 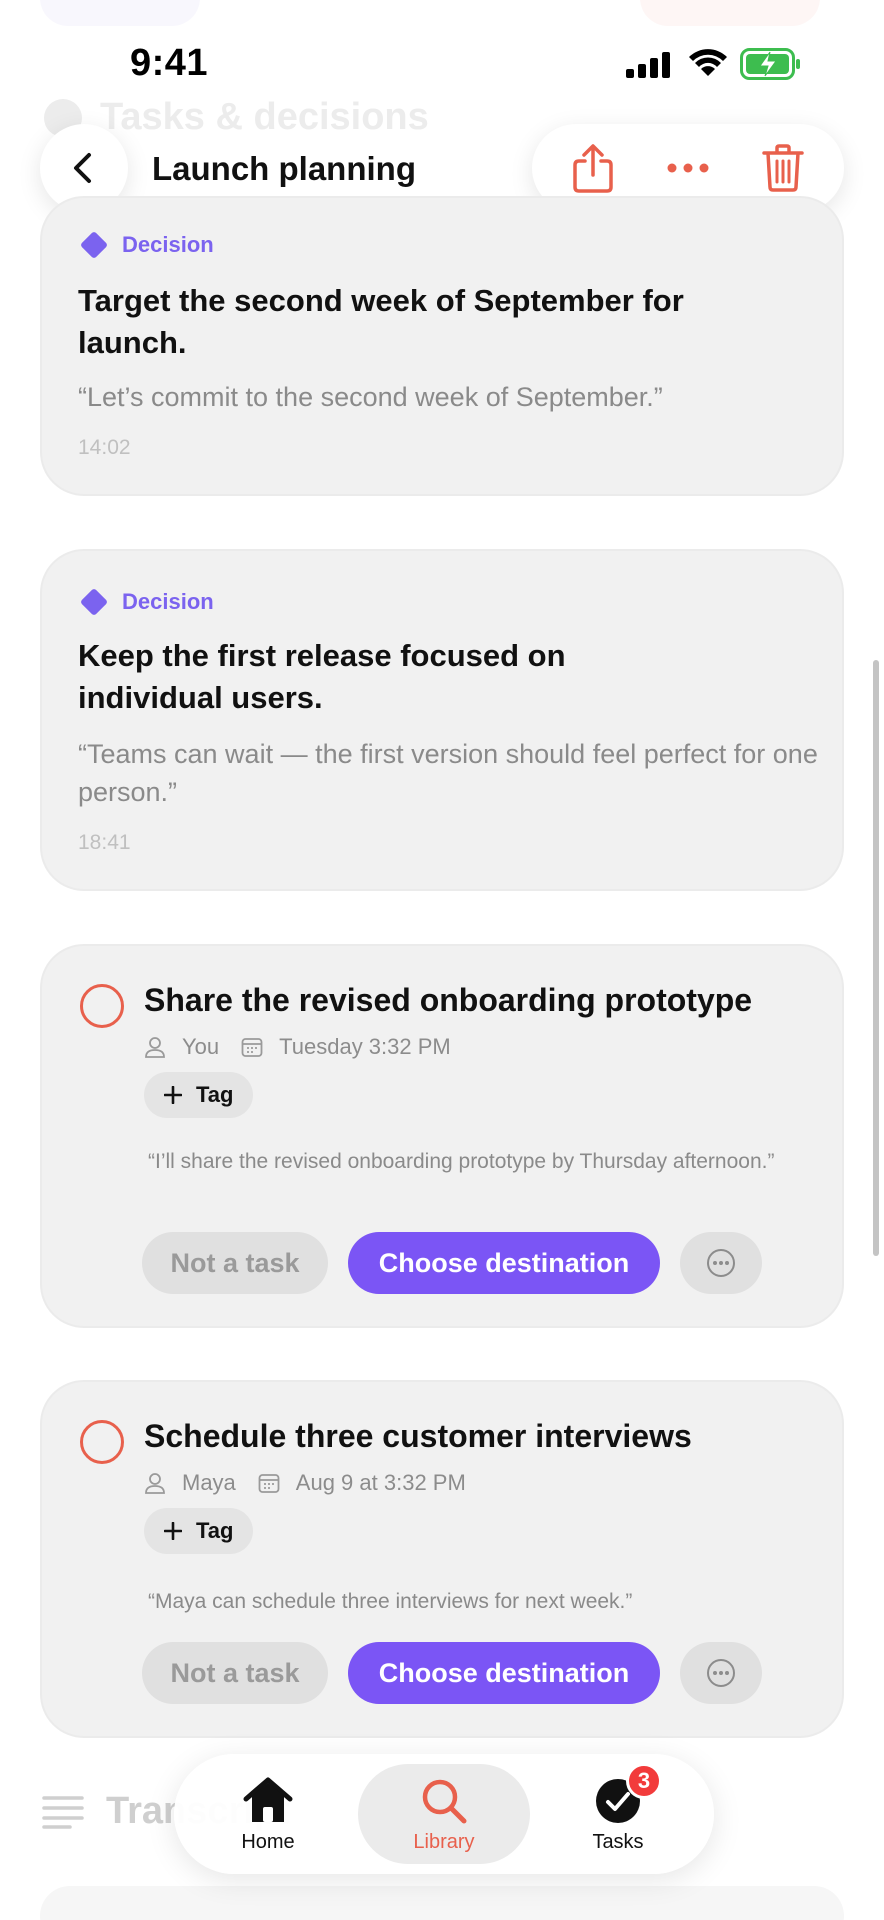 I want to click on checkmark-circle-icon: 3, so click(x=627, y=1794).